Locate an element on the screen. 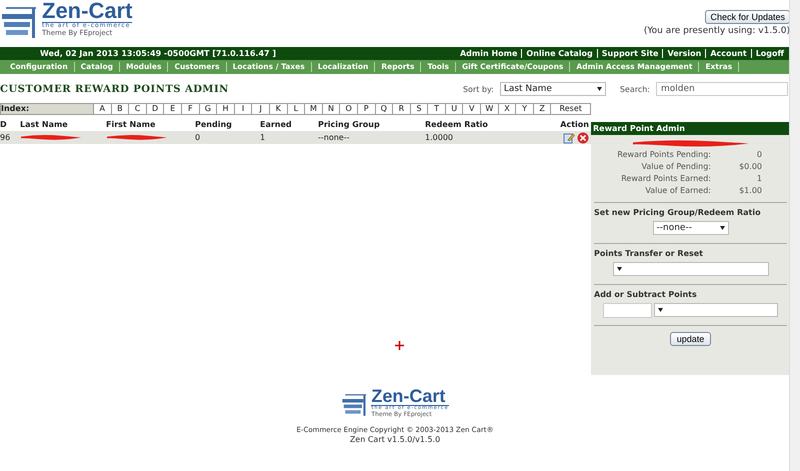  search-field: molden is located at coordinates (722, 89).